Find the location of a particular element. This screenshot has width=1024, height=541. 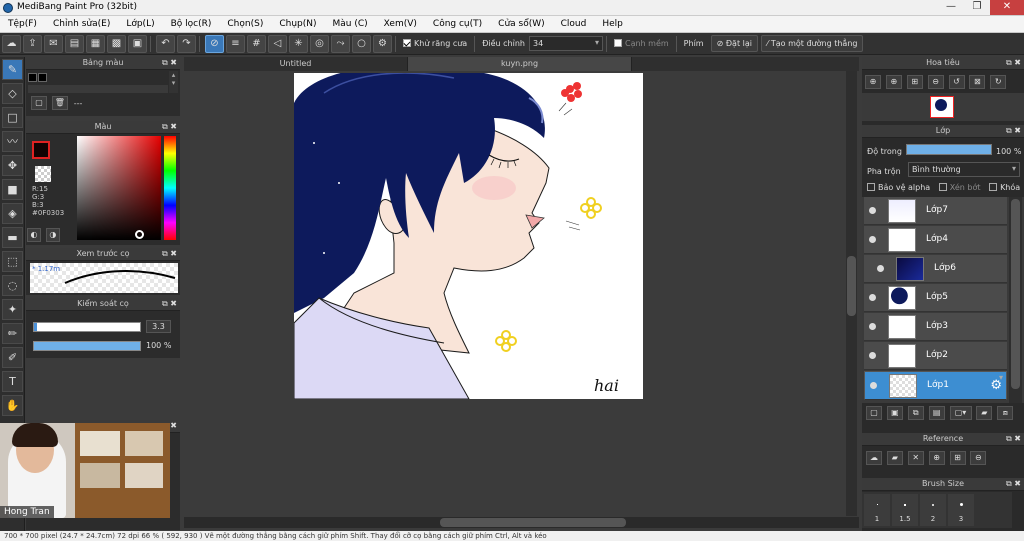

layer-row: Lớp6 is located at coordinates (935, 269).